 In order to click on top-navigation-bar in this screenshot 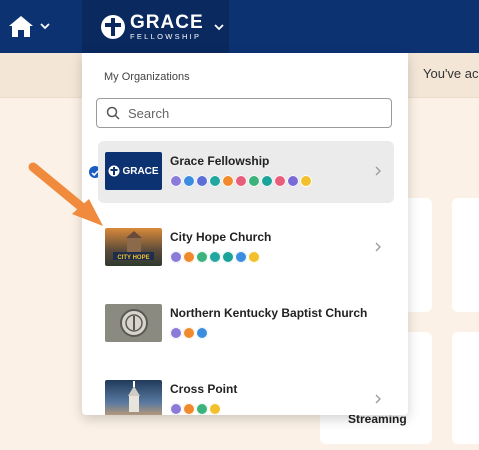, I will do `click(239, 26)`.